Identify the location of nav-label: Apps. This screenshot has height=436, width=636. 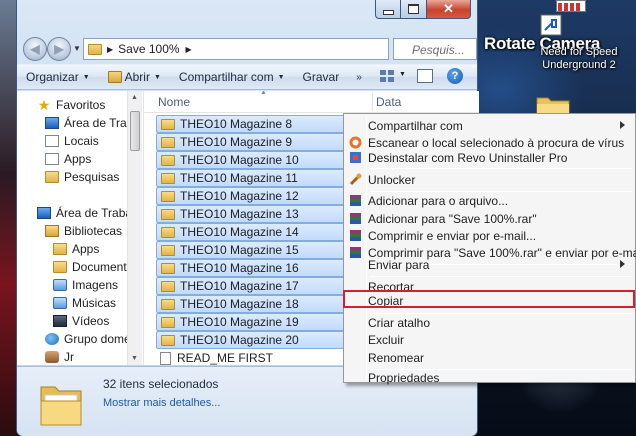
(78, 159).